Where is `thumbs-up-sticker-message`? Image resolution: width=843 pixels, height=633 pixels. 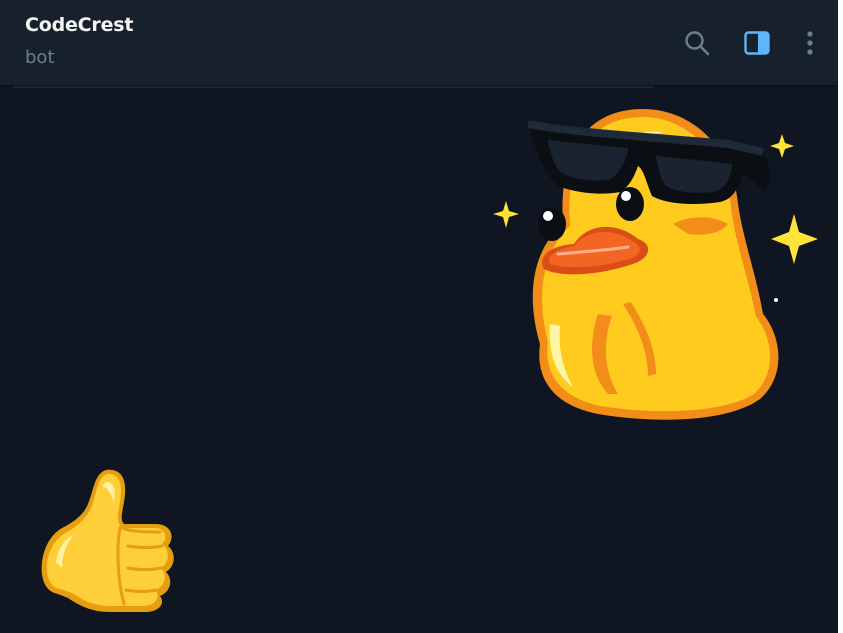 thumbs-up-sticker-message is located at coordinates (107, 538).